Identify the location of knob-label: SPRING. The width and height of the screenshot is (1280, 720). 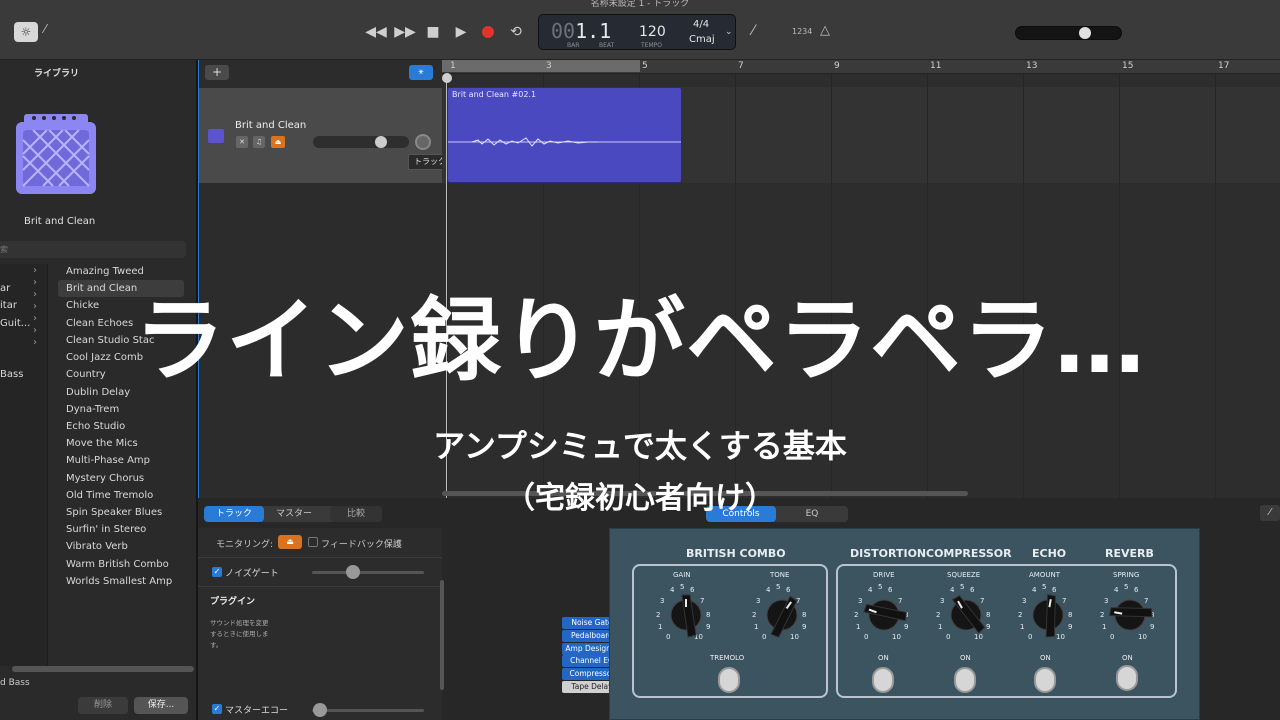
(1126, 575).